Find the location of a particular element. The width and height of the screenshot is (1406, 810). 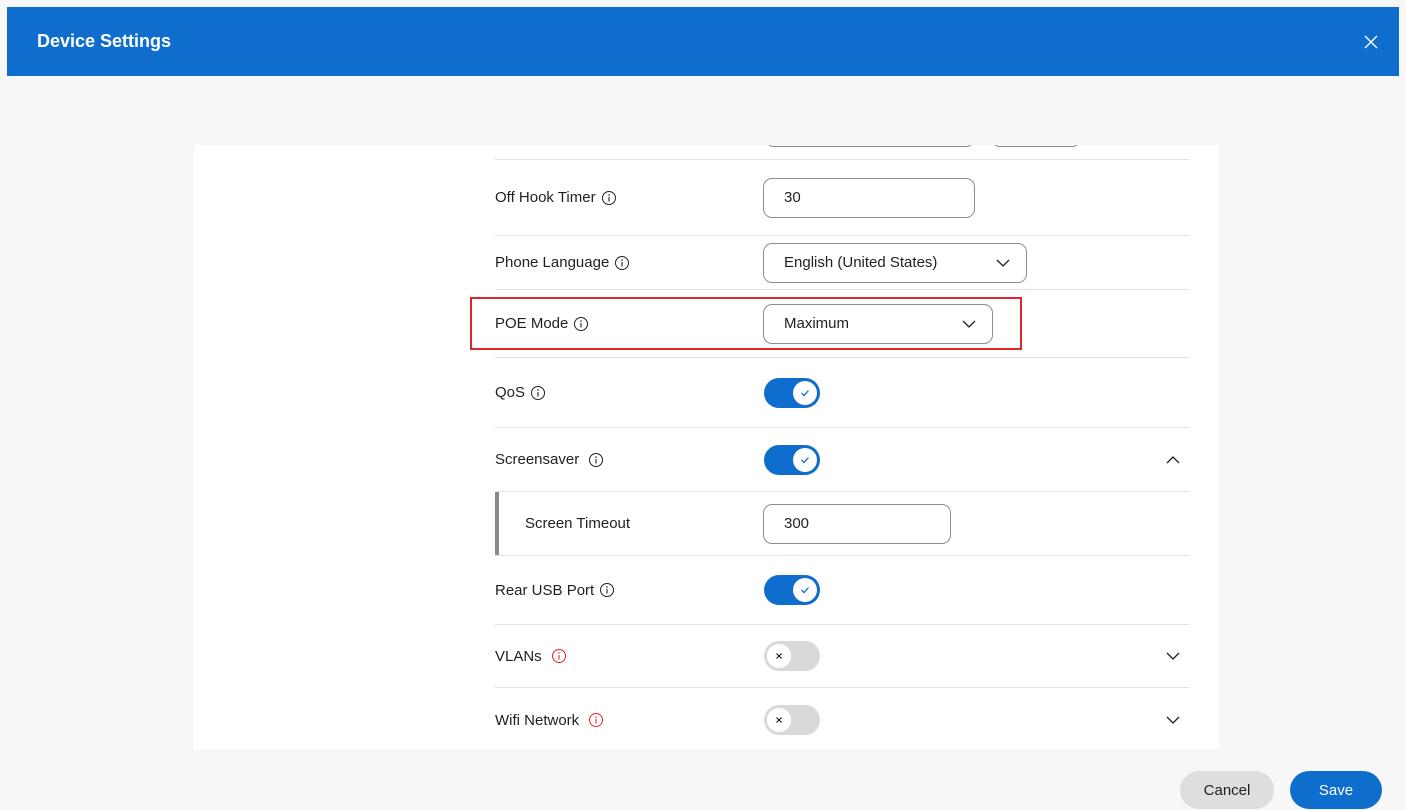

wifi-network-label: Wifi Network is located at coordinates (537, 720).